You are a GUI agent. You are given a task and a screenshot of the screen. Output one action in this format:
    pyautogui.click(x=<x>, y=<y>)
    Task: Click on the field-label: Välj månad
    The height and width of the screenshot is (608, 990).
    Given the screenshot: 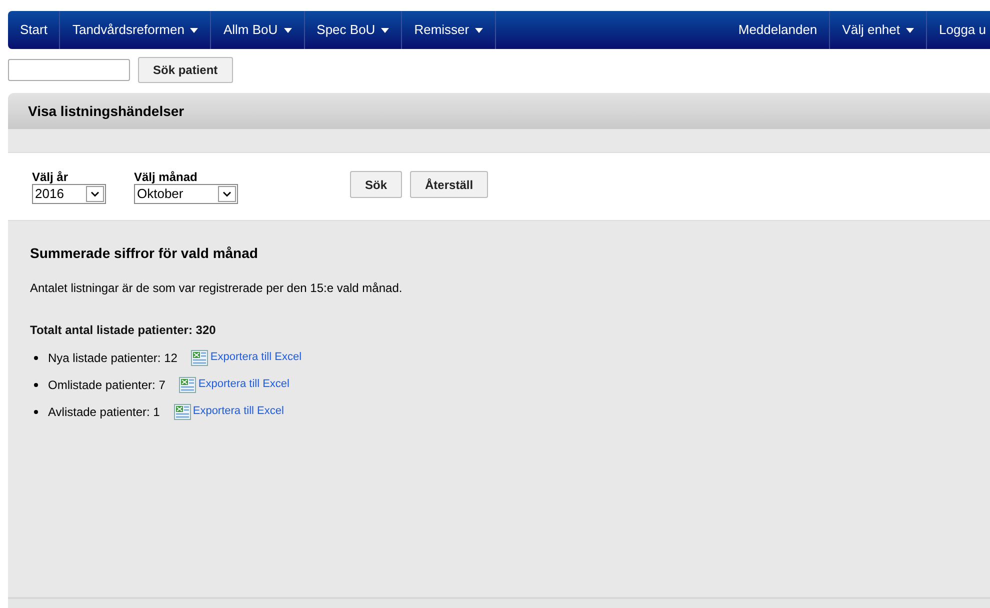 What is the action you would take?
    pyautogui.click(x=166, y=177)
    